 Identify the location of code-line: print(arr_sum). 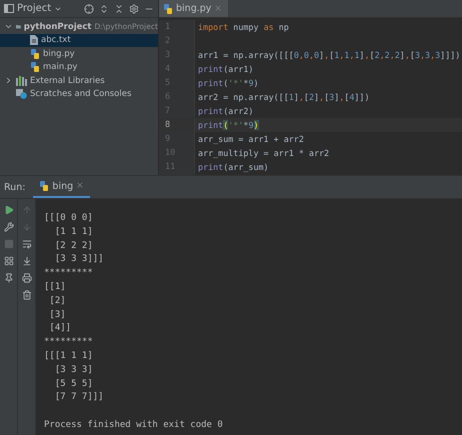
(233, 167).